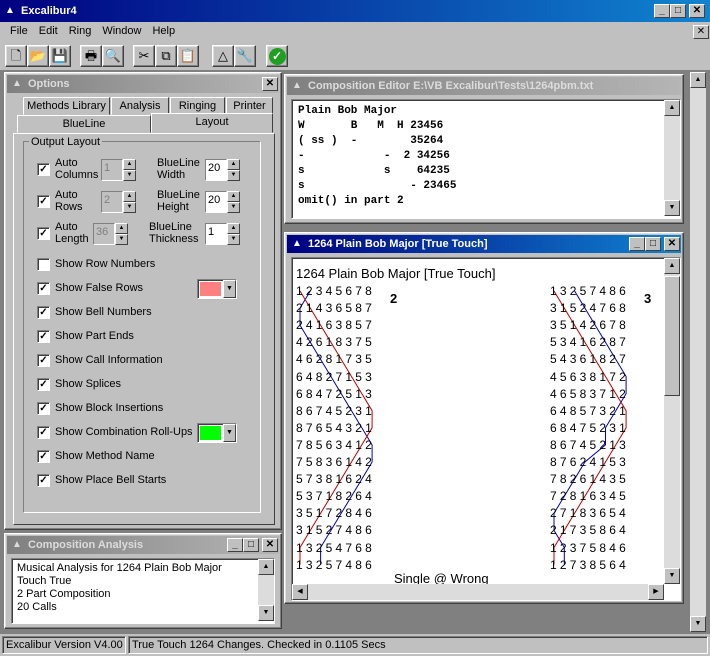 The image size is (710, 656). Describe the element at coordinates (216, 234) in the screenshot. I see `blueline-thickness-input: 1` at that location.